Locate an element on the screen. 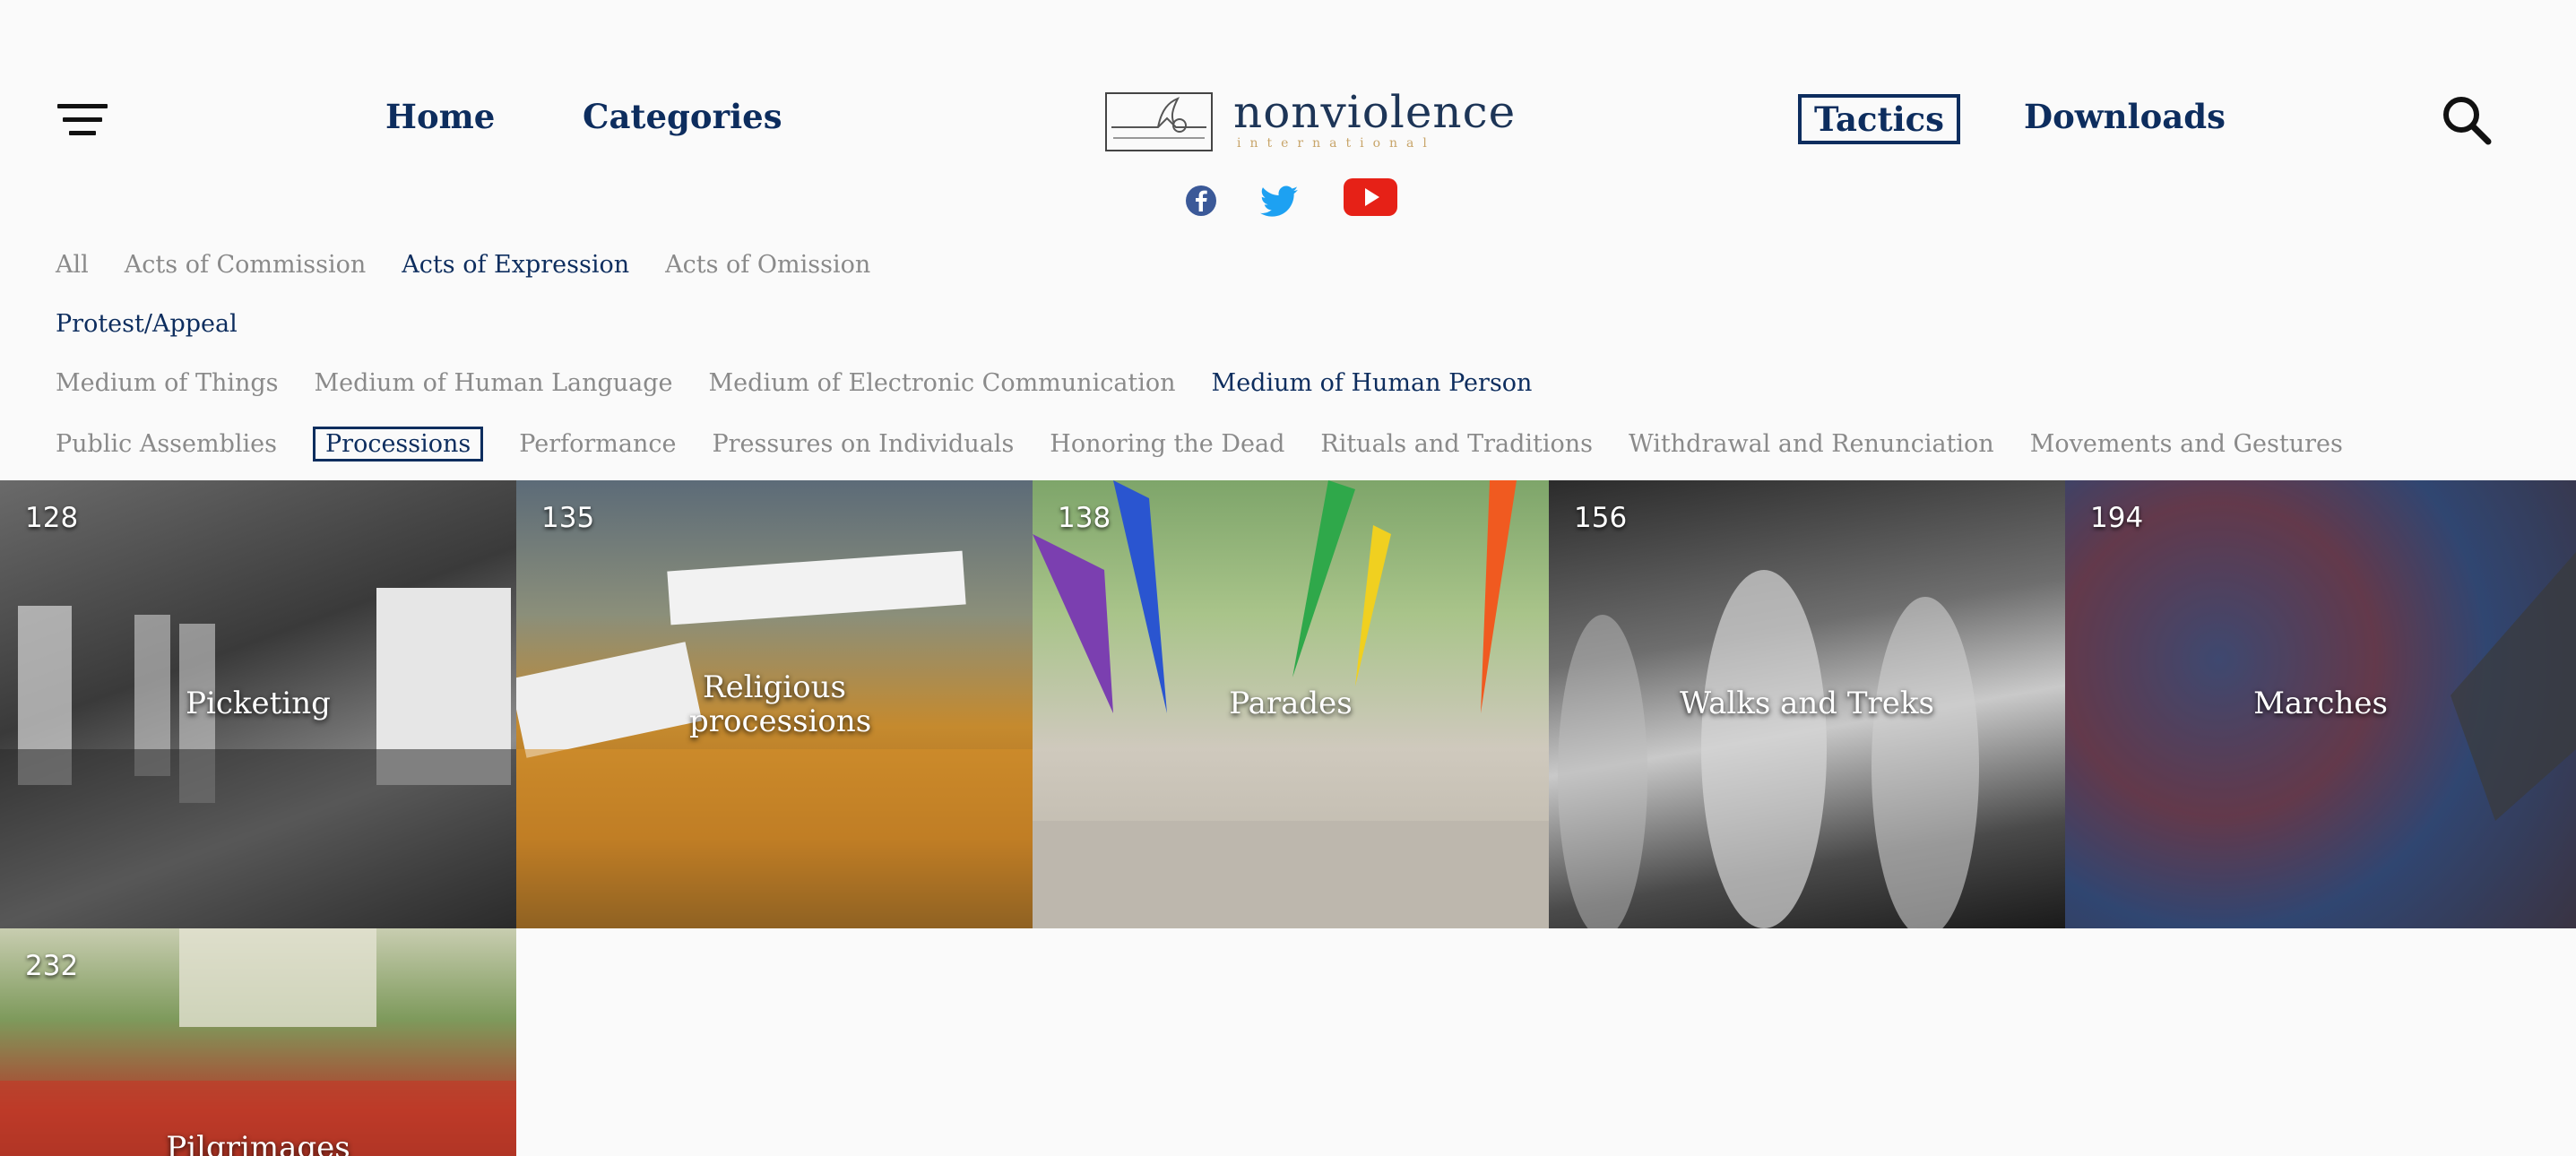 The image size is (2576, 1156). tactic-label: Walks and Treks is located at coordinates (1807, 703).